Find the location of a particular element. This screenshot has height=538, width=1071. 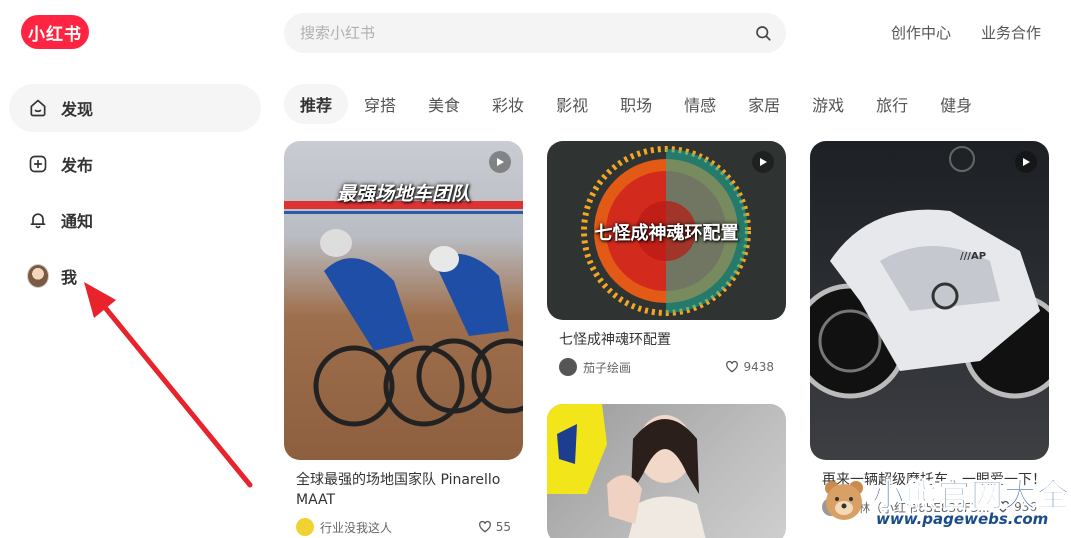

top-links: 创作中心 业务合作 is located at coordinates (966, 32).